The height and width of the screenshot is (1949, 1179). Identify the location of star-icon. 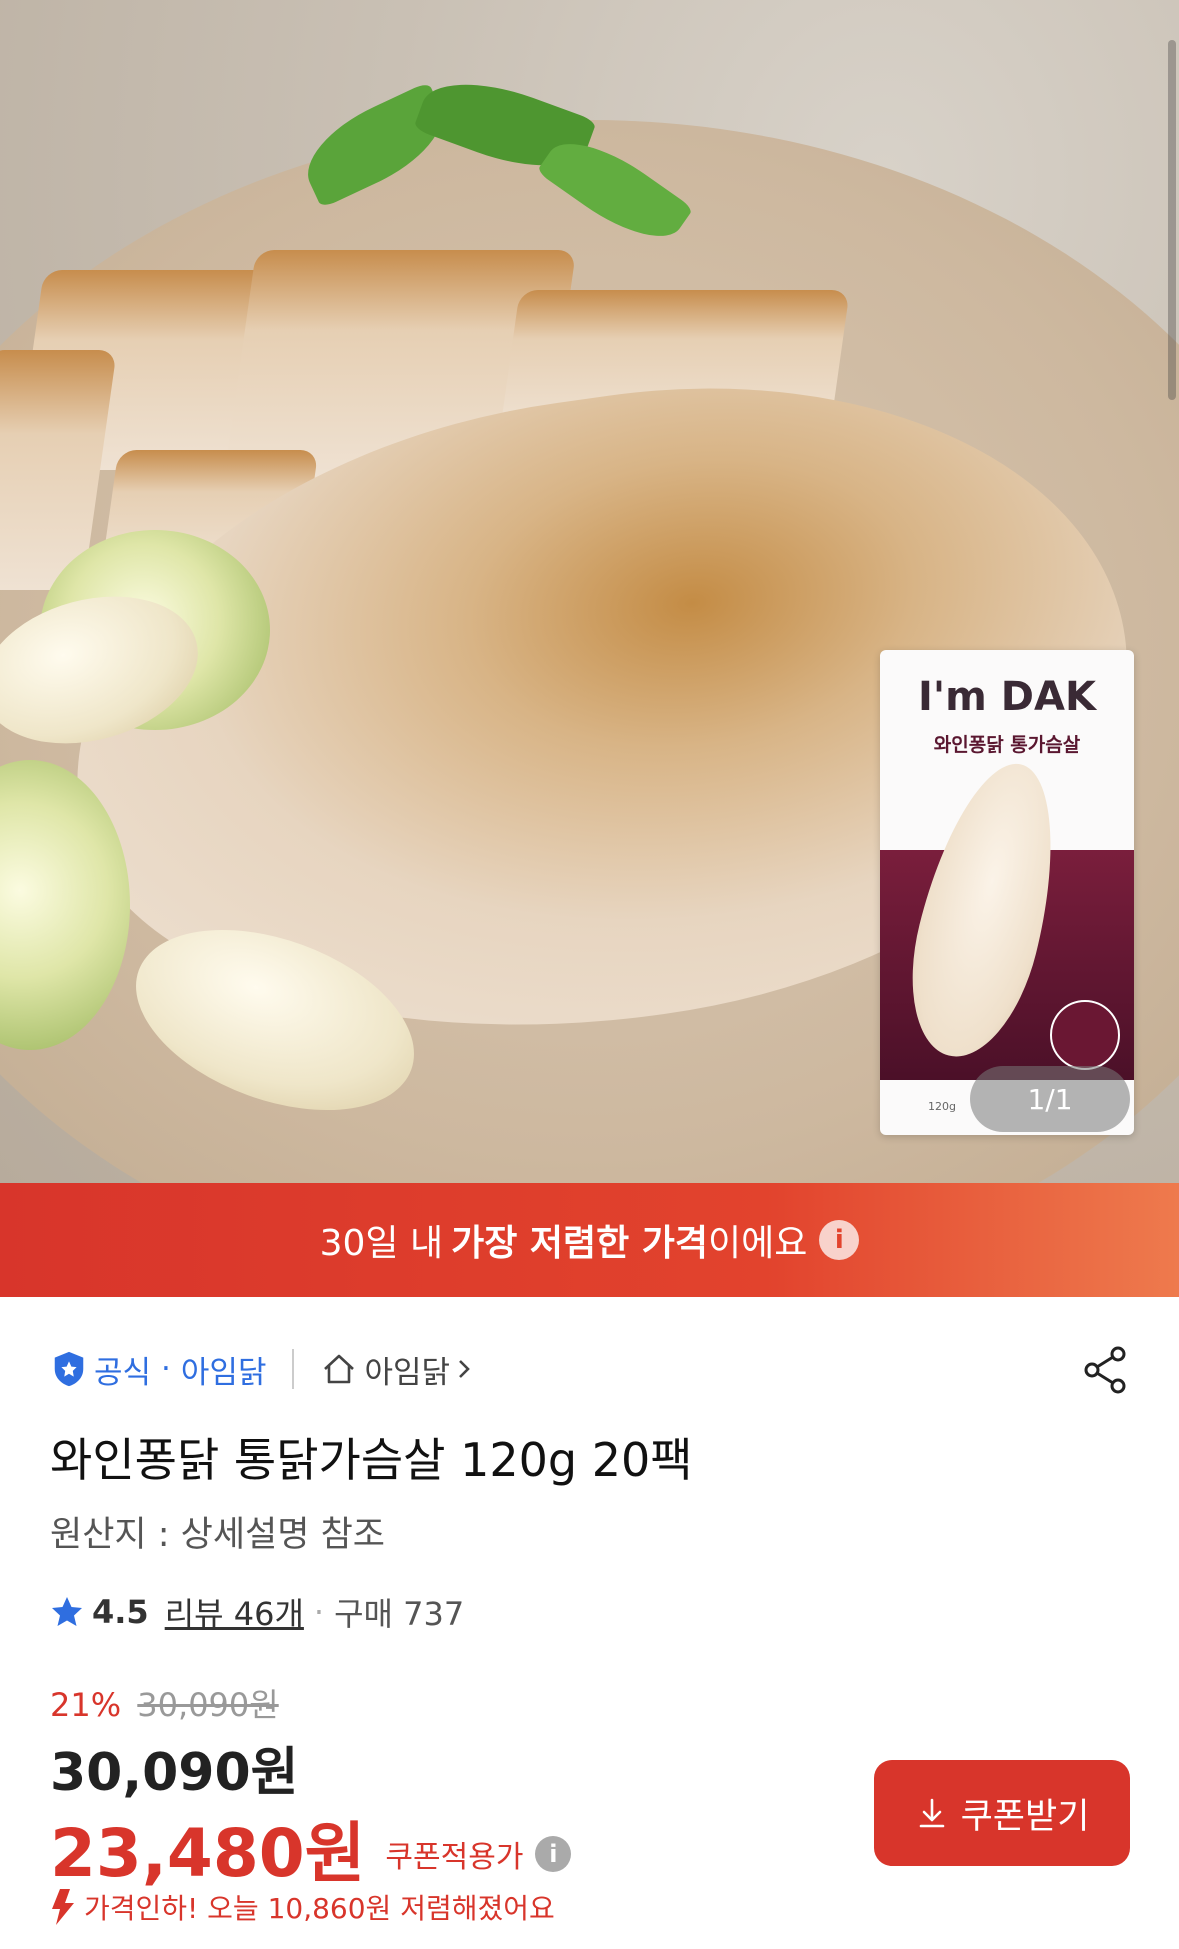
(67, 1611).